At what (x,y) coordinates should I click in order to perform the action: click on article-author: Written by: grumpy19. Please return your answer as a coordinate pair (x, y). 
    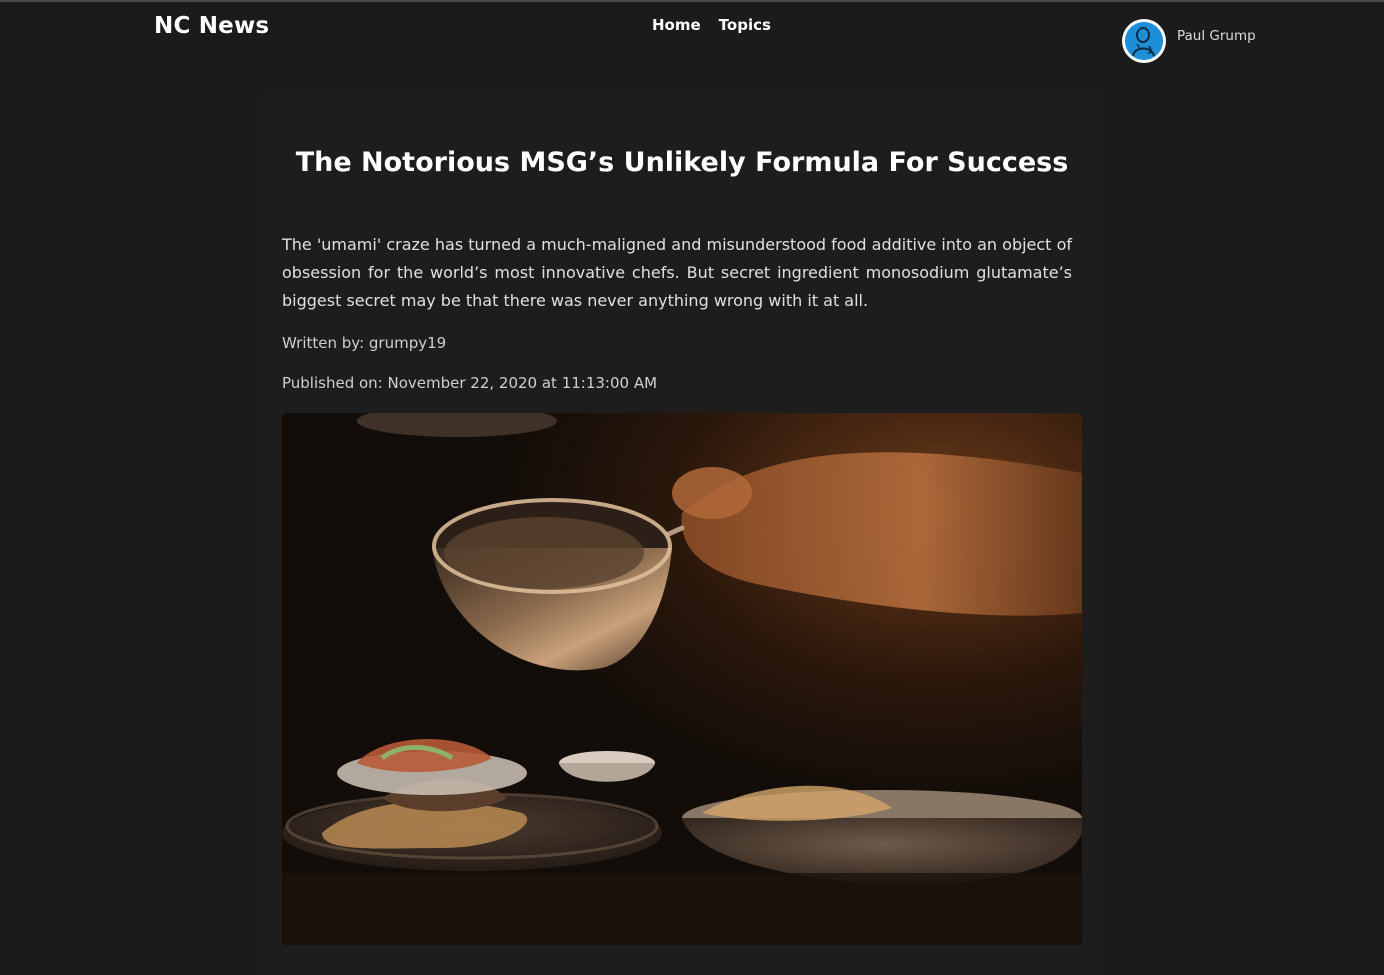
    Looking at the image, I should click on (364, 343).